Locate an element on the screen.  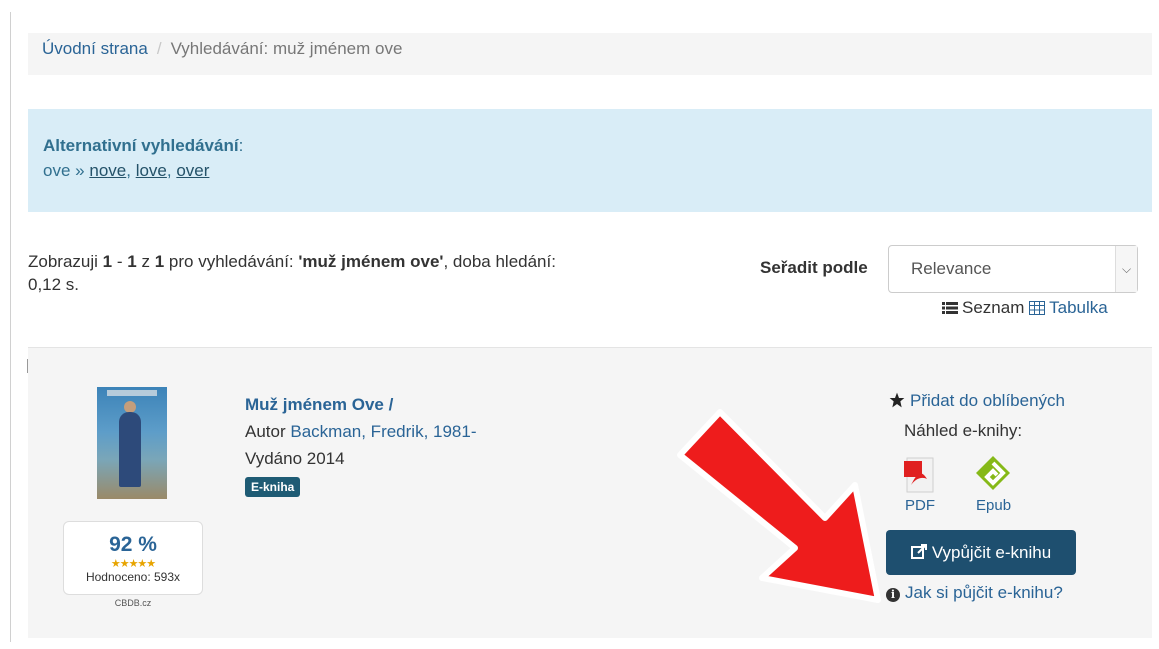
alternative-search-title: Alternativní vyhledávání is located at coordinates (141, 145).